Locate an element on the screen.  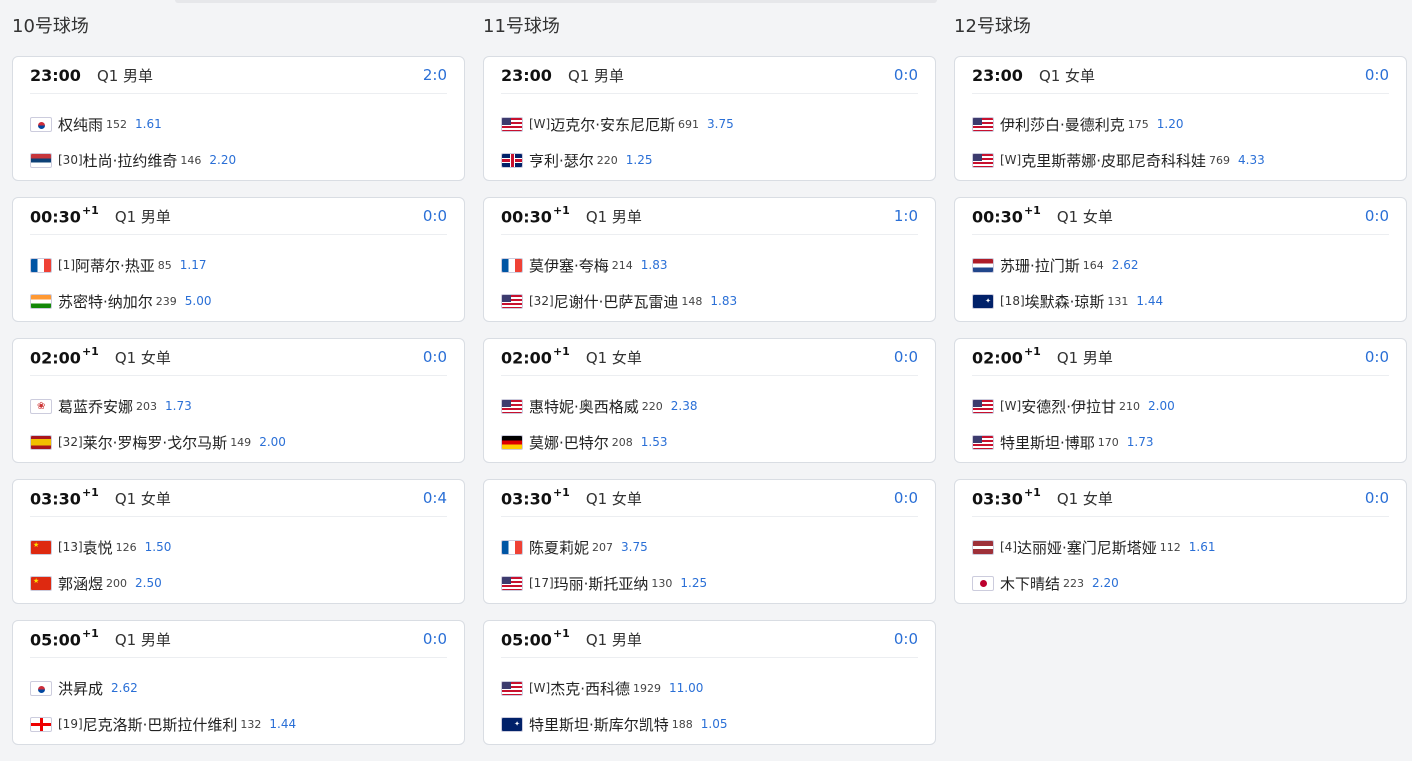
player-odds: 2.50 is located at coordinates (148, 583).